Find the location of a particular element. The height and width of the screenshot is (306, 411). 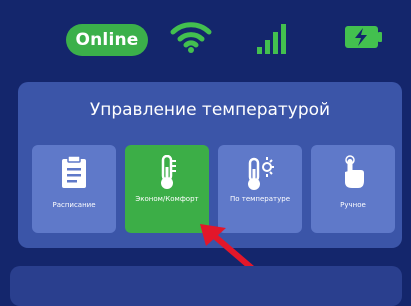

online-status-badge: Online is located at coordinates (107, 40).